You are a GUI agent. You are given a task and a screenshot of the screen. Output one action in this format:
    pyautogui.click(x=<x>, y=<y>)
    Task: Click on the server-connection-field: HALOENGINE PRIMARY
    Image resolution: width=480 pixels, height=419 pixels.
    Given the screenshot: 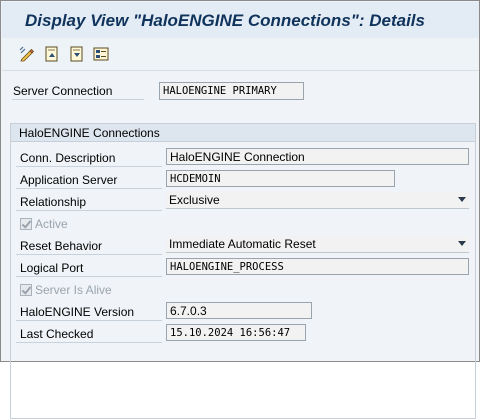 What is the action you would take?
    pyautogui.click(x=231, y=91)
    